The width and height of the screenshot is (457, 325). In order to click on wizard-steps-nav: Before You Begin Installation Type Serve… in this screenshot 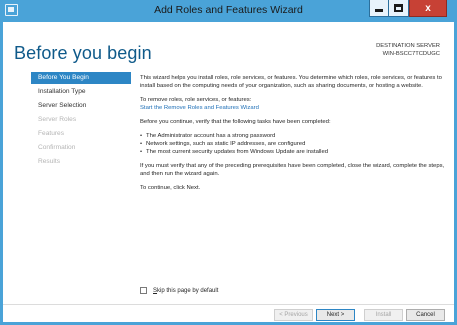, I will do `click(81, 121)`.